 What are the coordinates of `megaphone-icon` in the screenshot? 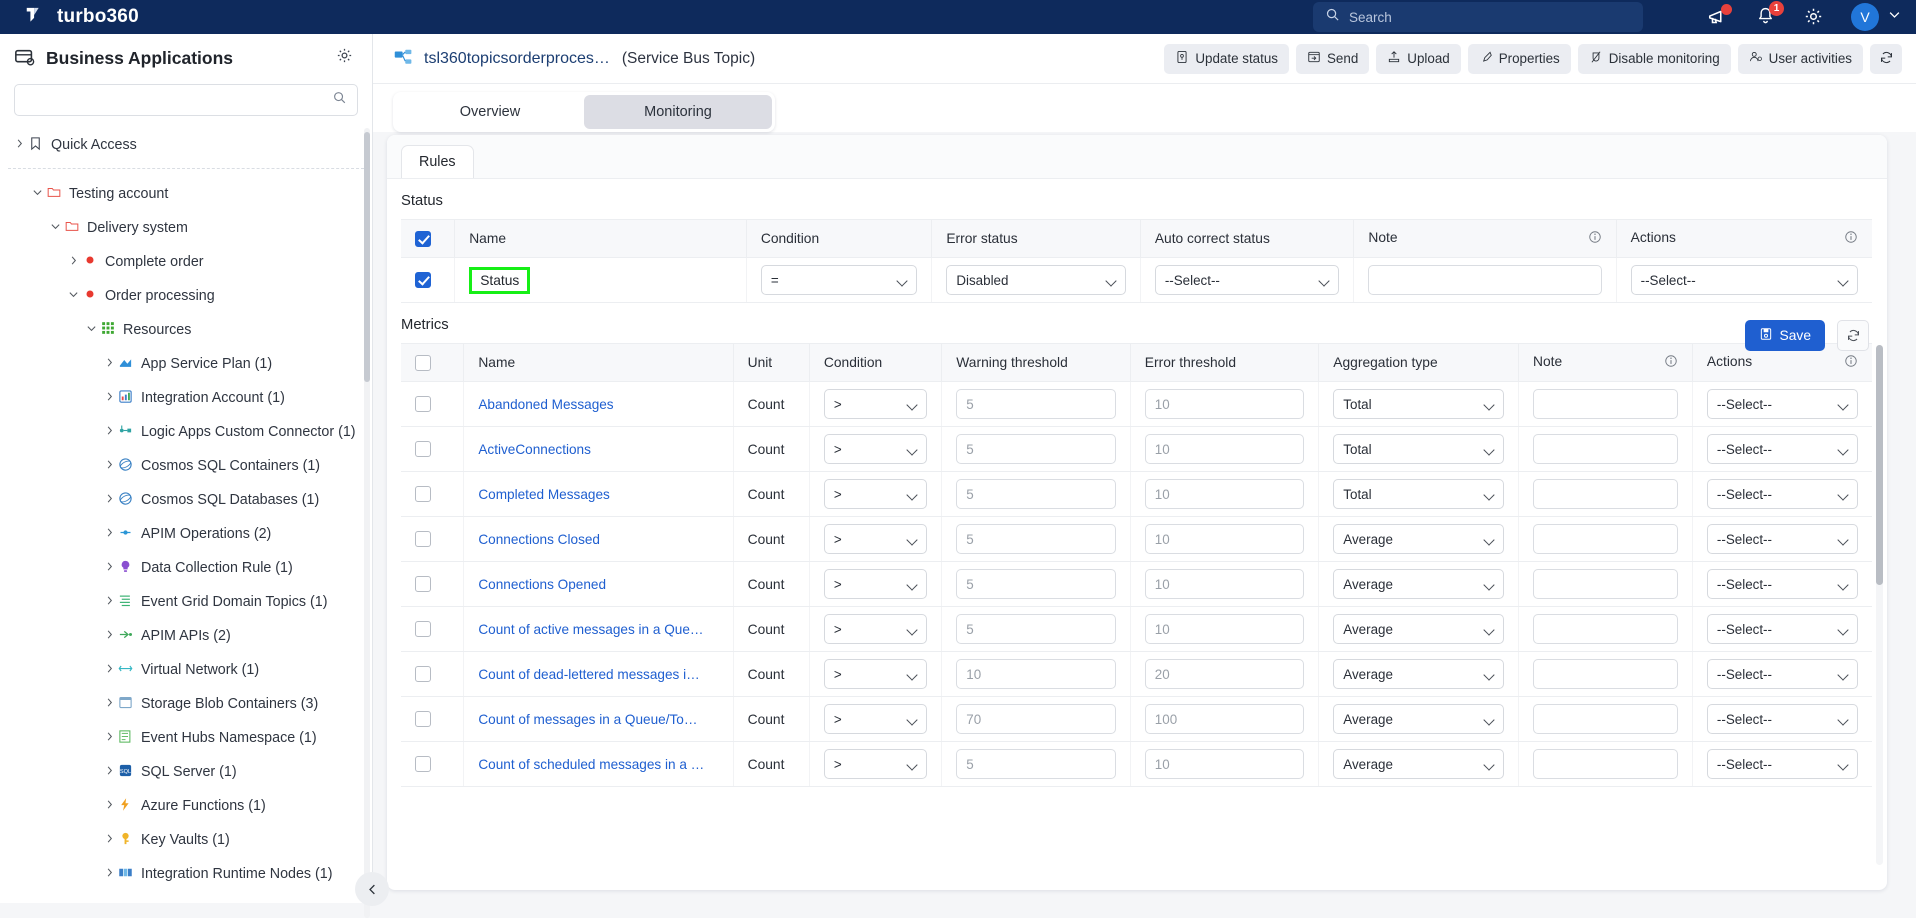 It's located at (1719, 16).